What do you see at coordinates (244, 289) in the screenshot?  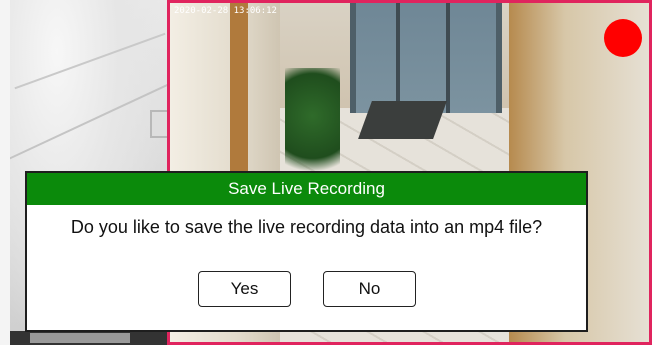 I see `yes-button: Yes` at bounding box center [244, 289].